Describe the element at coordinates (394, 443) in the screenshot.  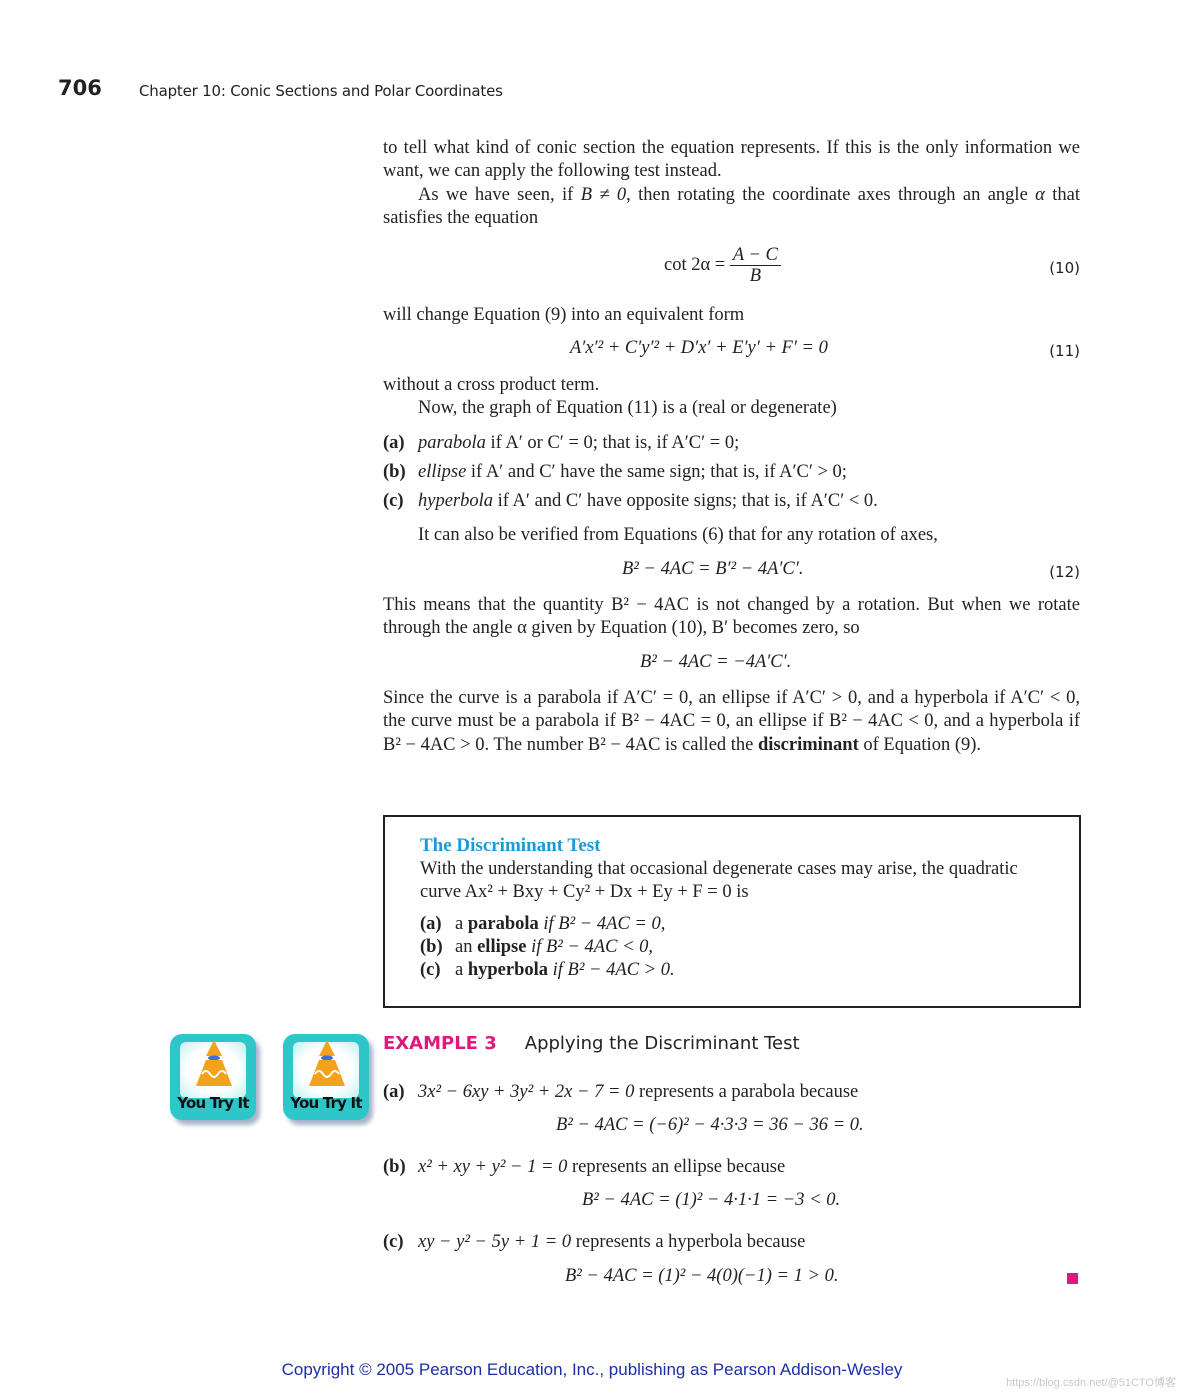
I see `case-label: (a)` at that location.